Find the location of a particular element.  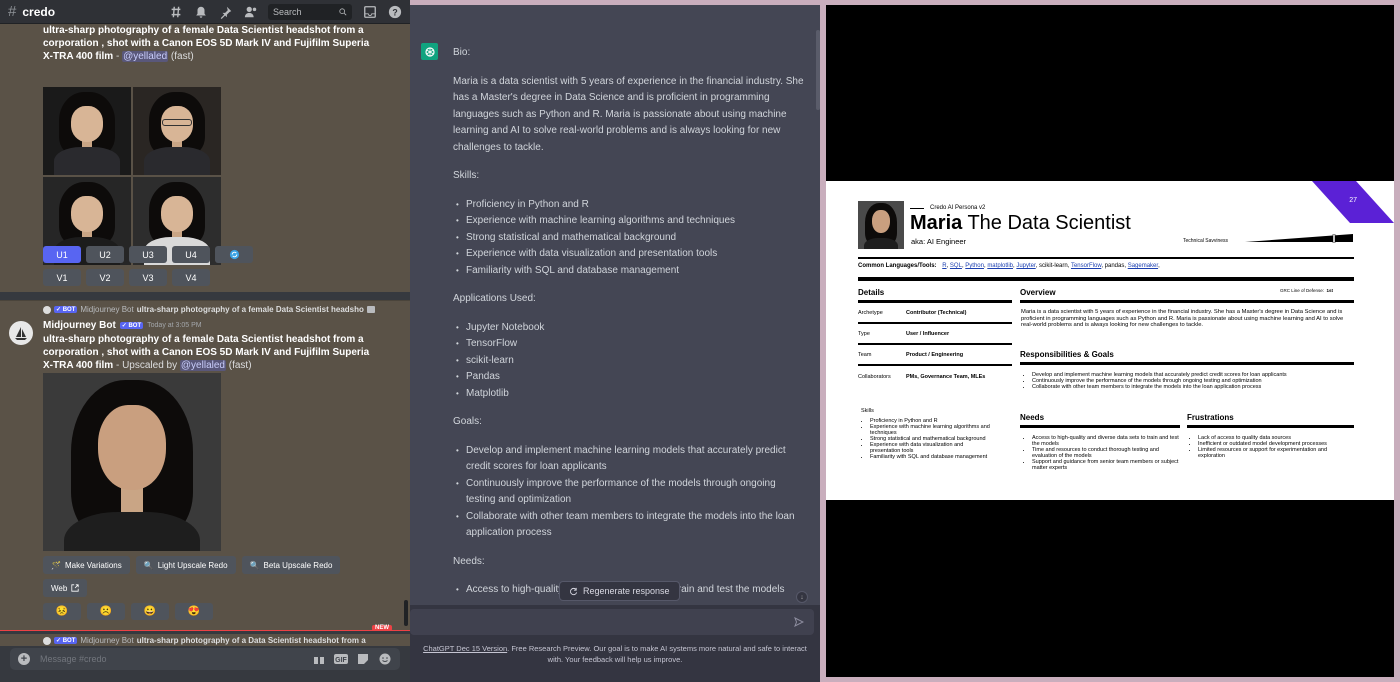

u4-button: U4 is located at coordinates (191, 254).